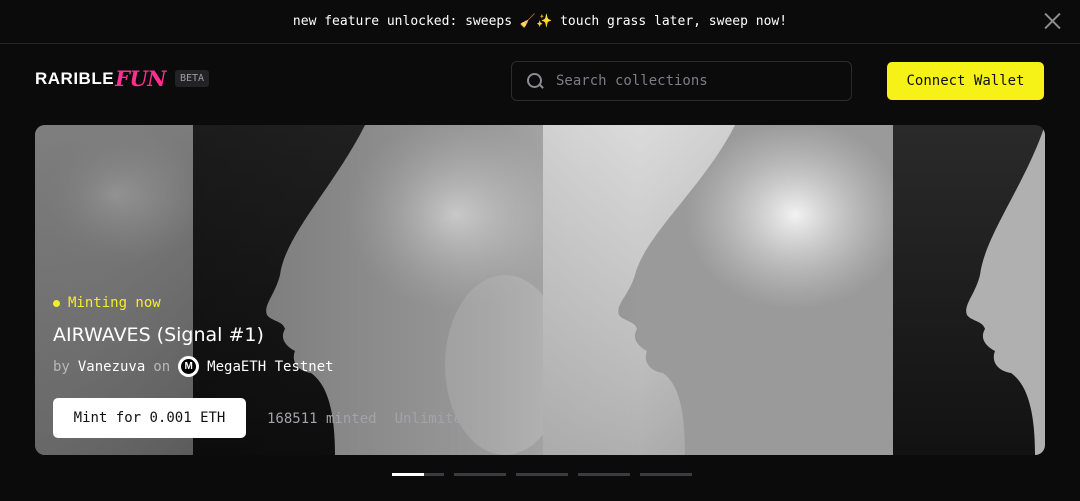 The image size is (1080, 501). Describe the element at coordinates (56, 303) in the screenshot. I see `status-dot-icon` at that location.